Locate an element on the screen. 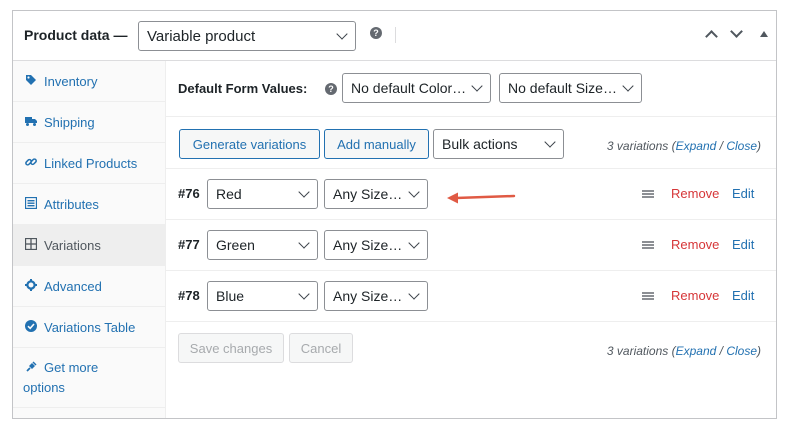  tab-label: Variations Table is located at coordinates (90, 327).